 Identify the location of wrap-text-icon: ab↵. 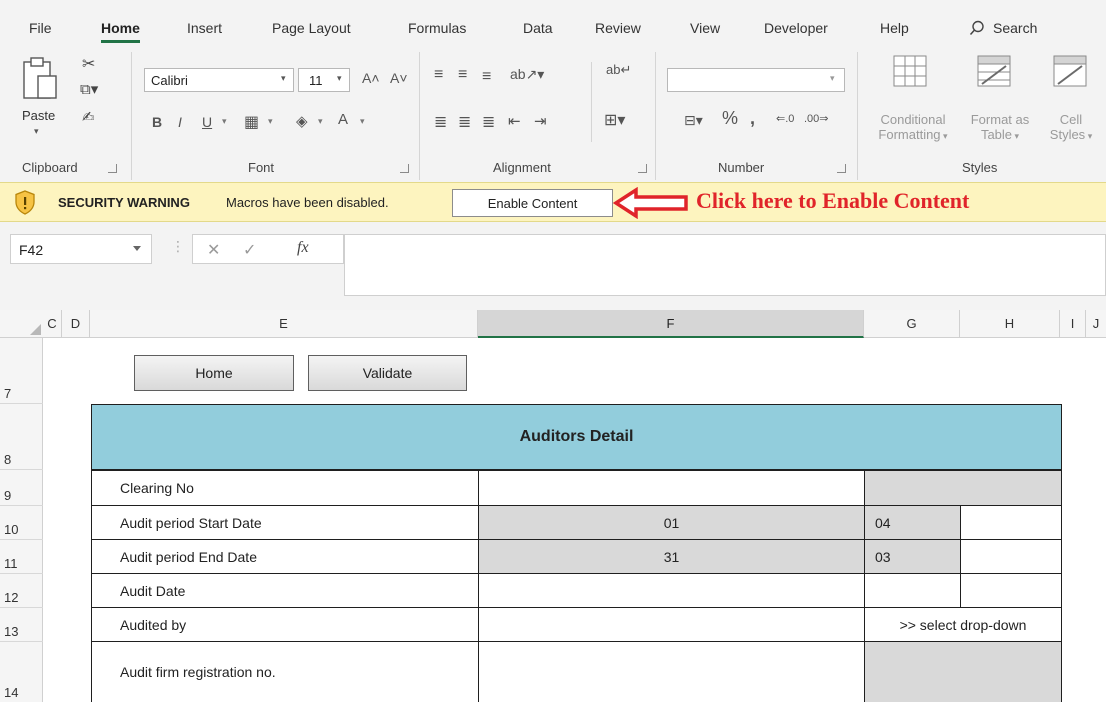
(618, 70).